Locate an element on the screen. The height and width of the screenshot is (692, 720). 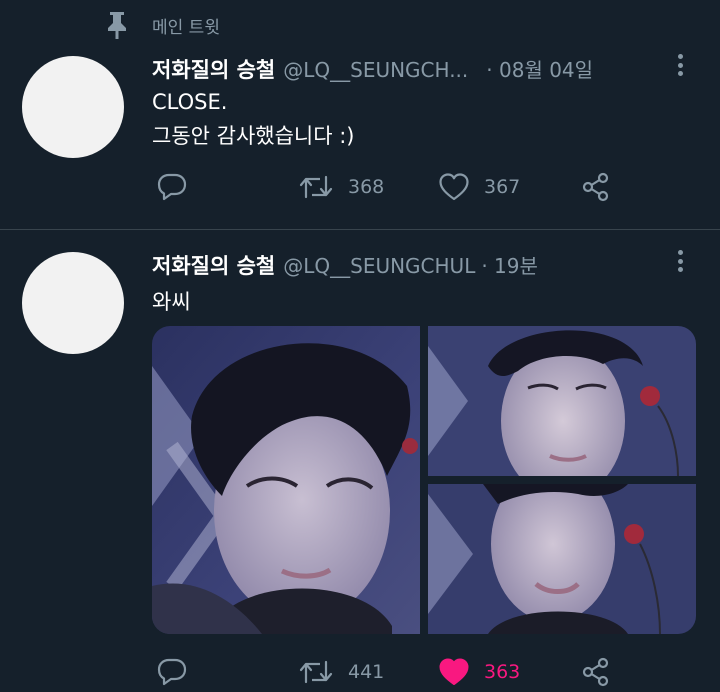
retweet-count: 368 is located at coordinates (366, 187).